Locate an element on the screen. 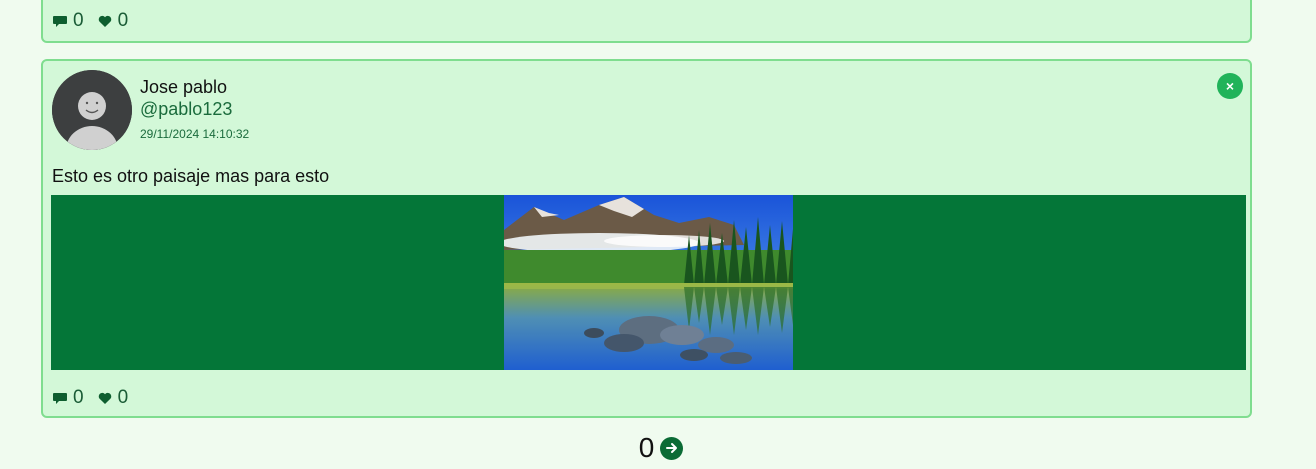  next-page-button is located at coordinates (672, 448).